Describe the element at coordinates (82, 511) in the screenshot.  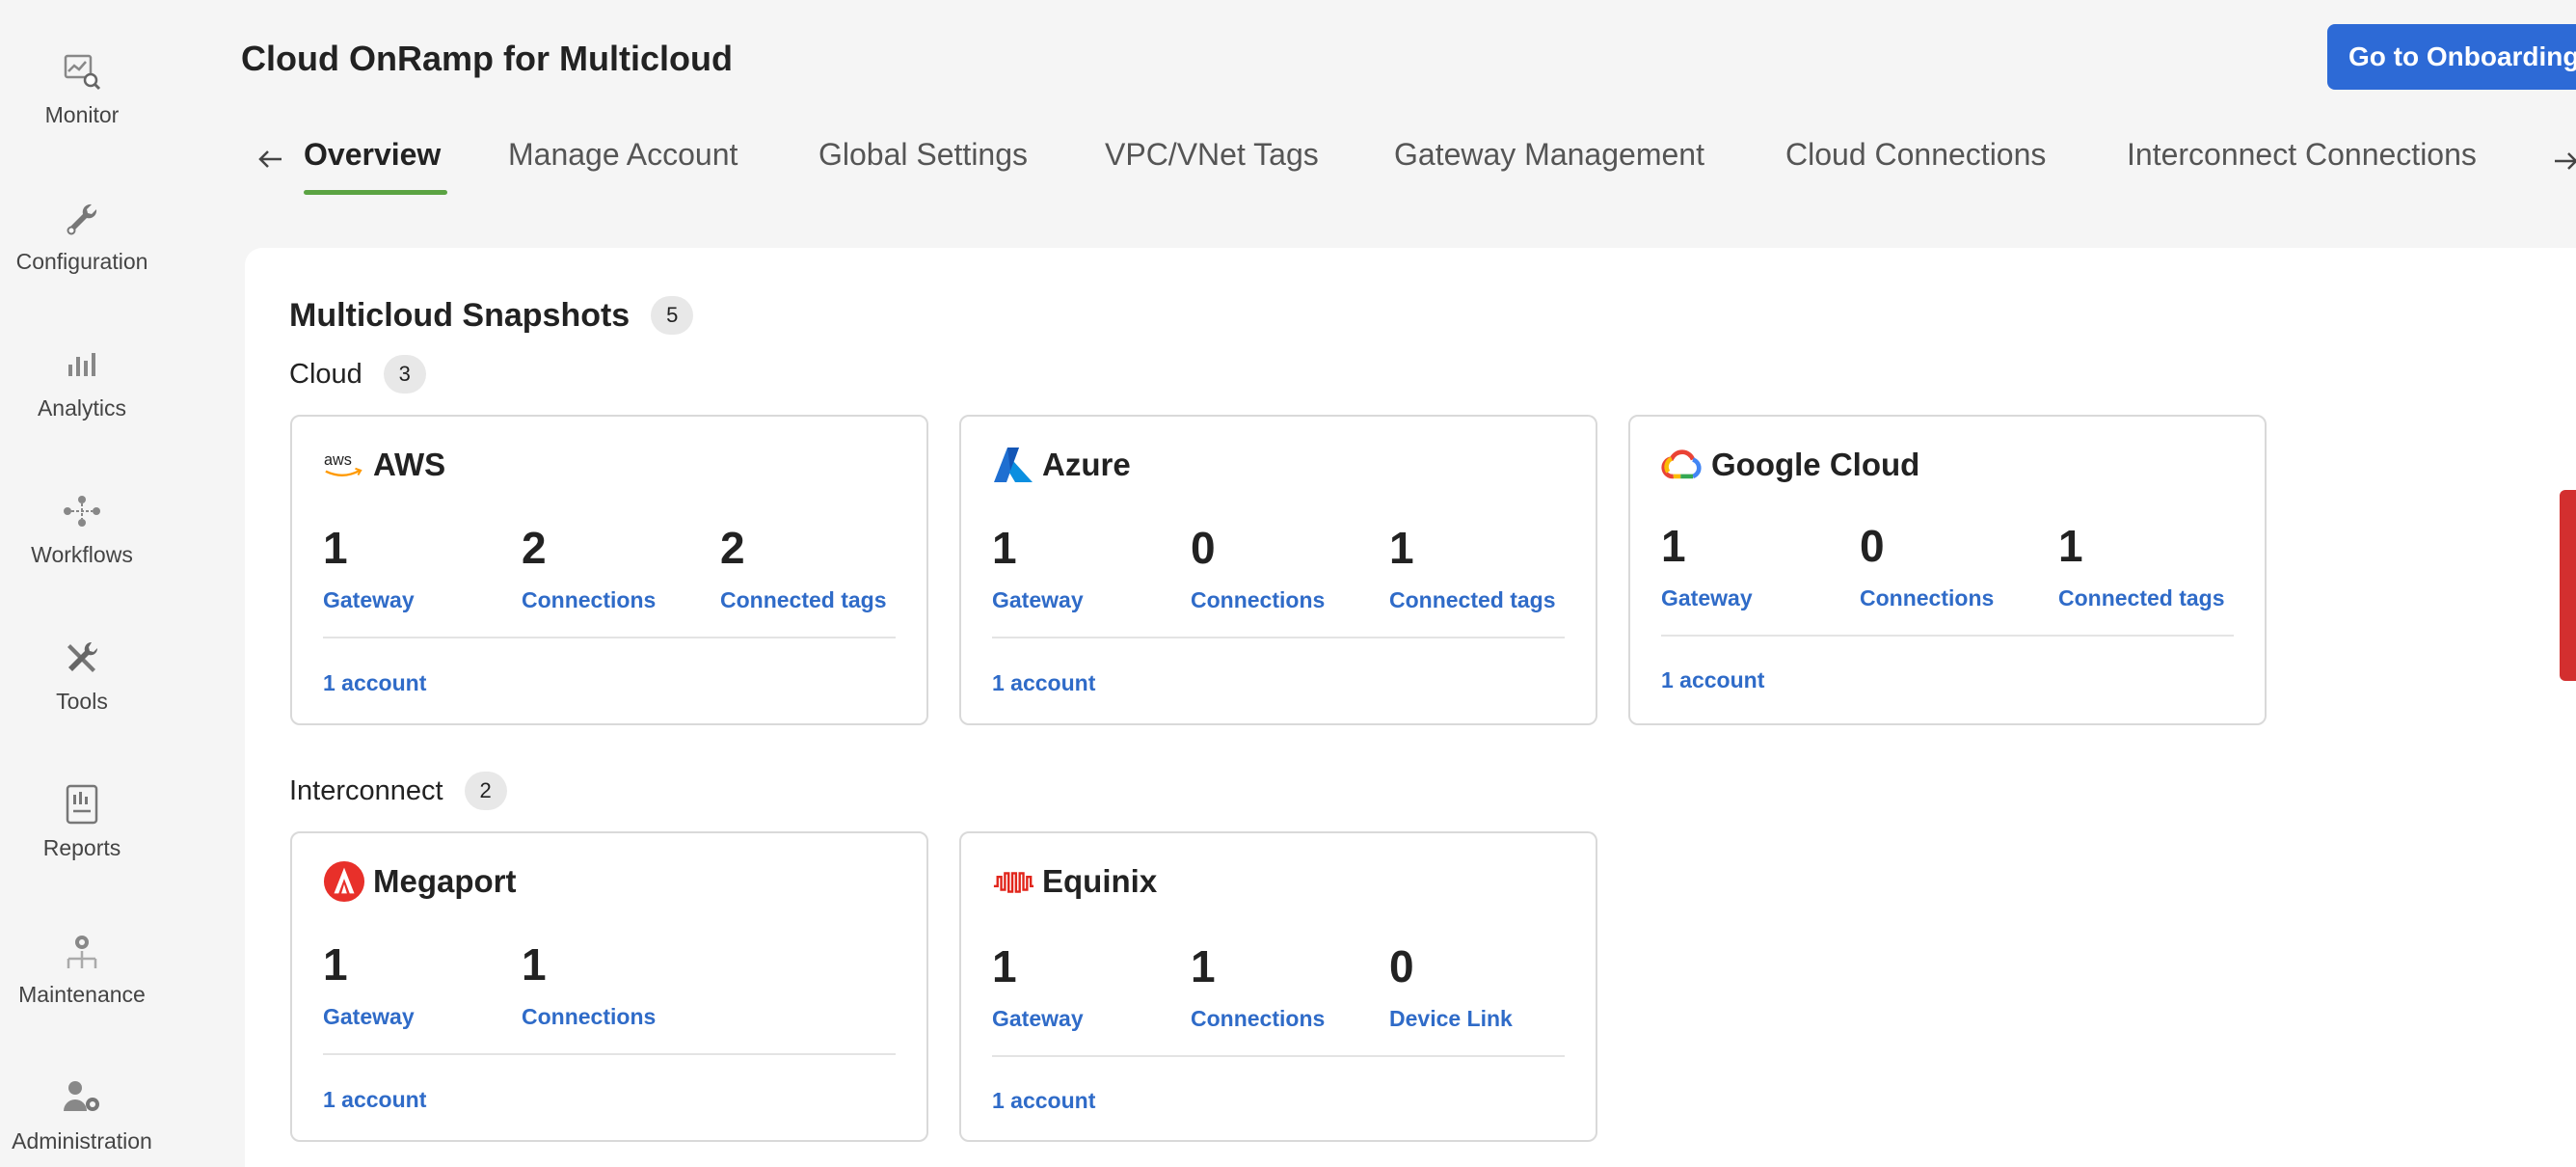
I see `workflow-icon` at that location.